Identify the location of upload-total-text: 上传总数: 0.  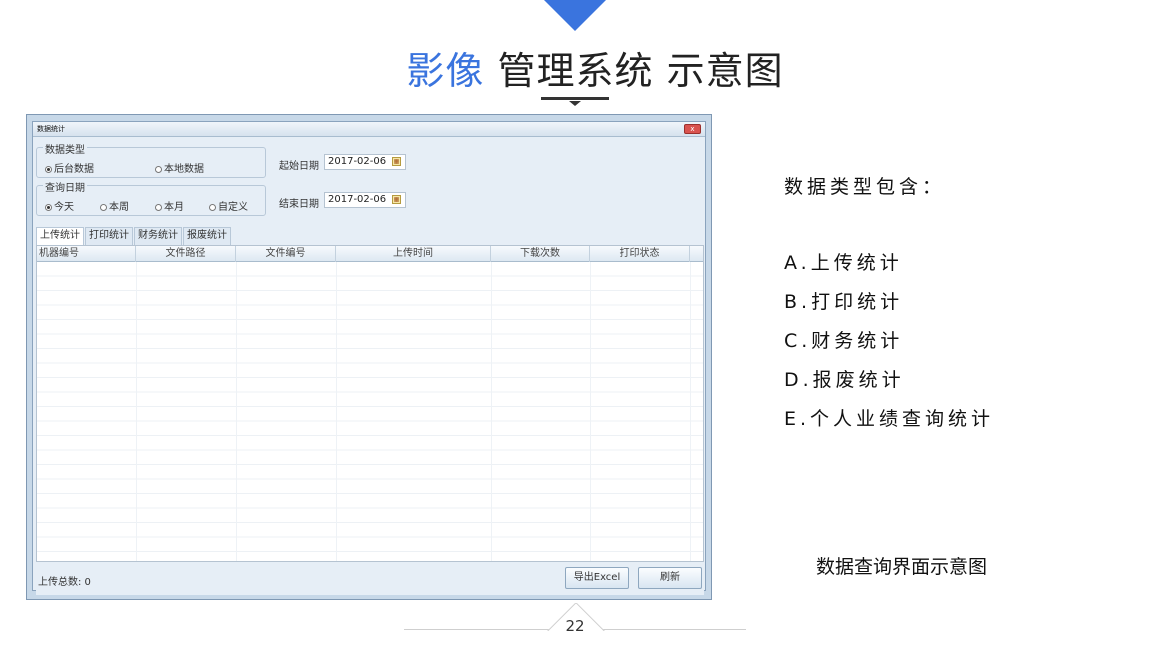
(64, 582).